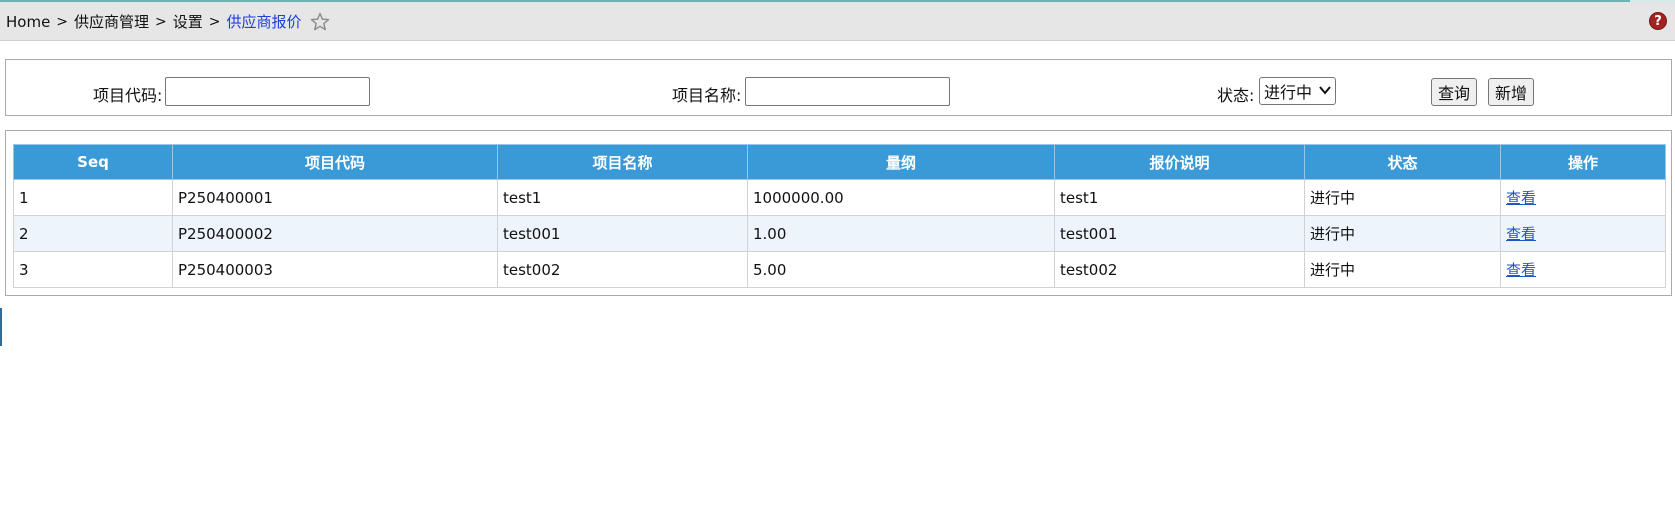 Image resolution: width=1675 pixels, height=529 pixels. What do you see at coordinates (1179, 162) in the screenshot?
I see `column-header-quote-description: 报价说明` at bounding box center [1179, 162].